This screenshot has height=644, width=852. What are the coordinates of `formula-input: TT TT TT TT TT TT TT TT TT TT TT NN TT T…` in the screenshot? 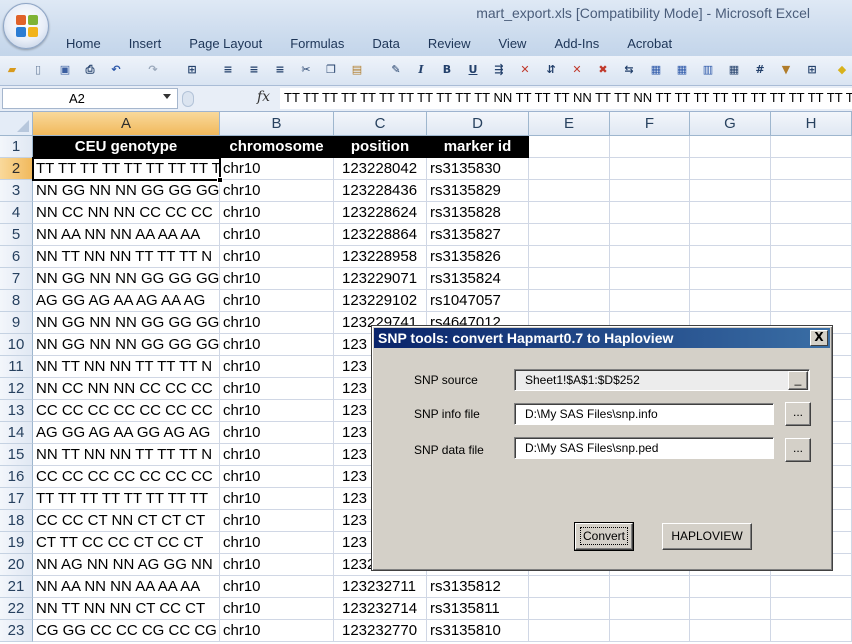 It's located at (566, 98).